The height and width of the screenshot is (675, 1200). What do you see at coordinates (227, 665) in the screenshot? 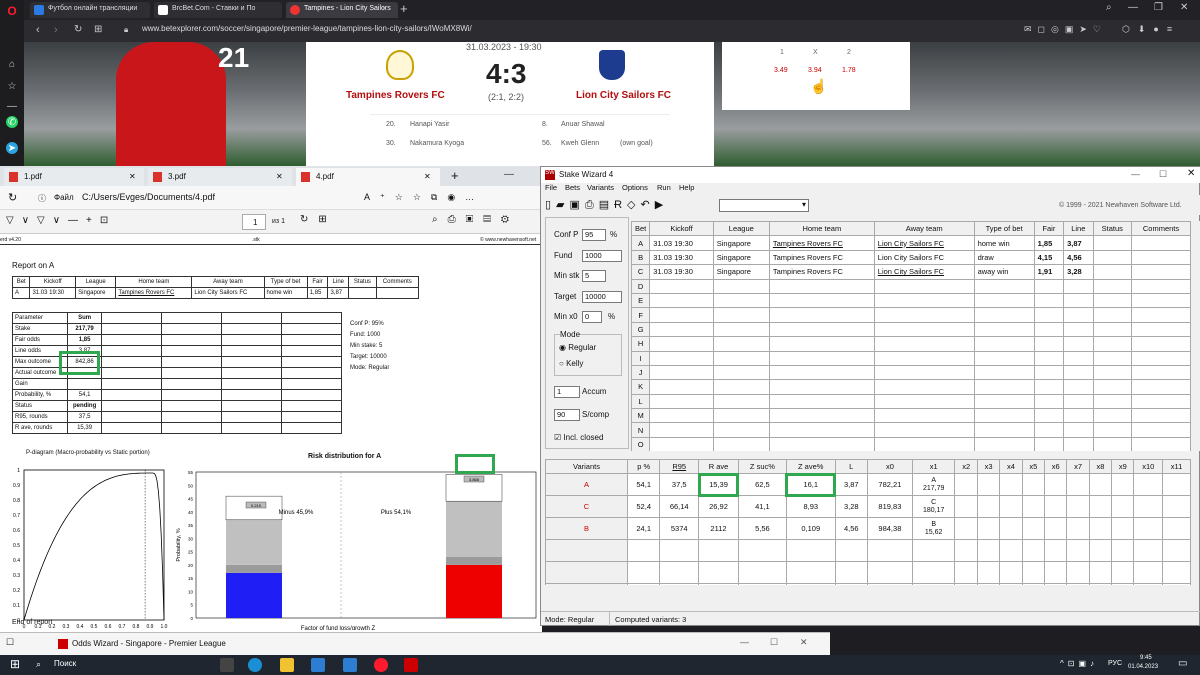
I see `task-view-icon` at bounding box center [227, 665].